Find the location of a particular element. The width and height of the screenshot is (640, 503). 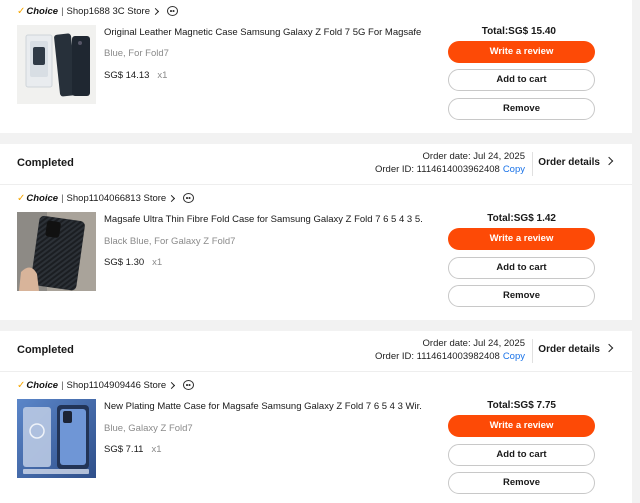

product-price: SG$ 1.30 is located at coordinates (124, 262).